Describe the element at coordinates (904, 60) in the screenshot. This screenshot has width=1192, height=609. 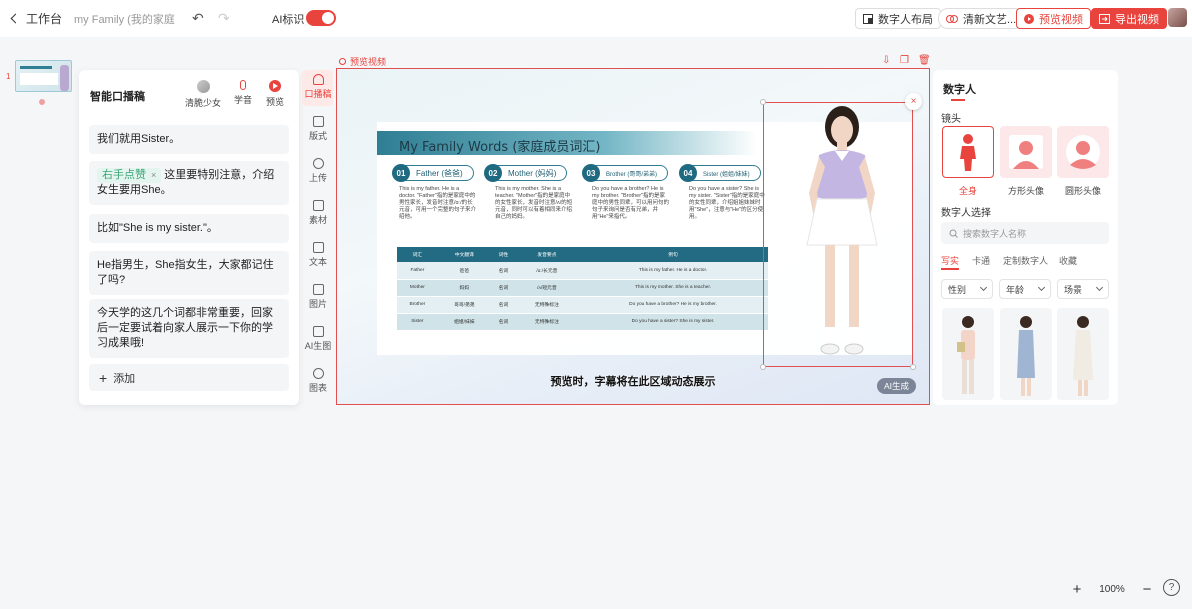
I see `copy-icon: ❐` at that location.